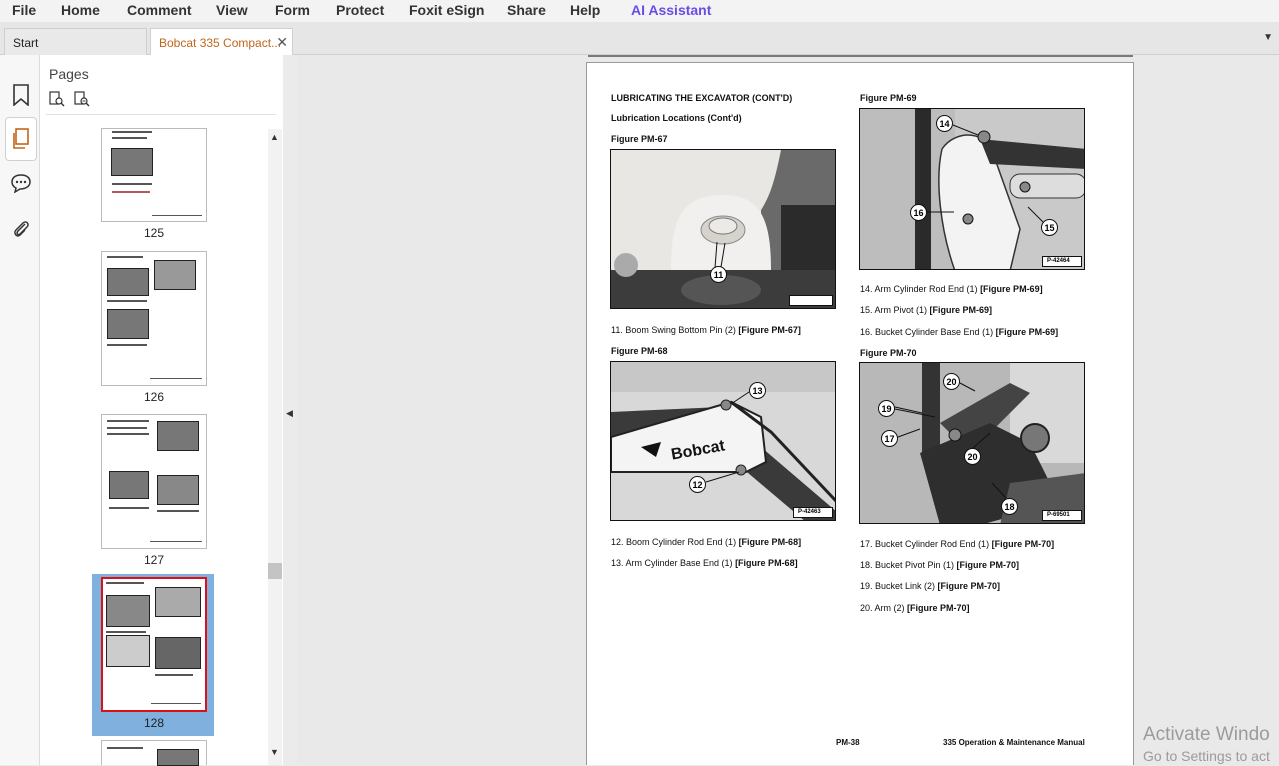  Describe the element at coordinates (813, 512) in the screenshot. I see `figure-code-box: P-42463` at that location.